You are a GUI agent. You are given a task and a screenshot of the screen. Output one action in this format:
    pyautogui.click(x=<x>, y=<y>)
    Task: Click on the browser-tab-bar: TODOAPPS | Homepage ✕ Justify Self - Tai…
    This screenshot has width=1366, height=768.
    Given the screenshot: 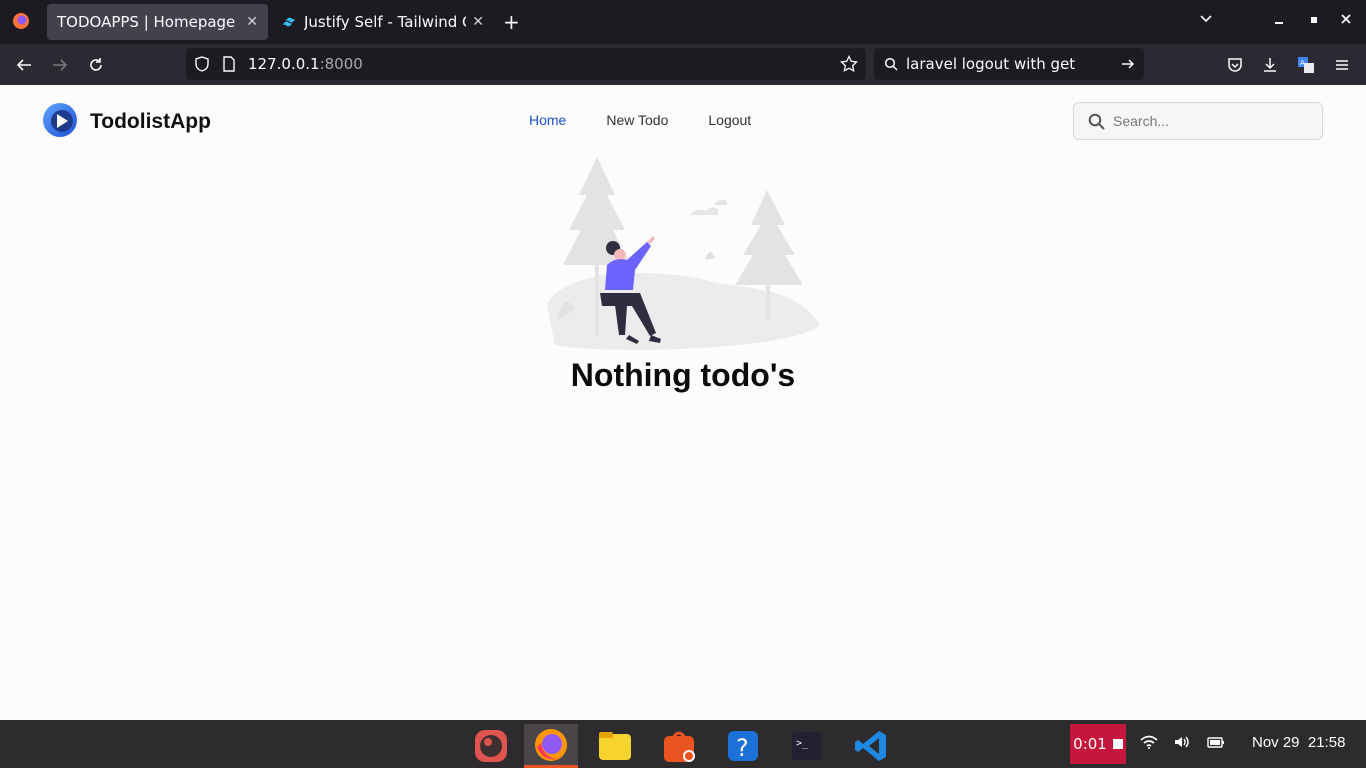 What is the action you would take?
    pyautogui.click(x=683, y=22)
    